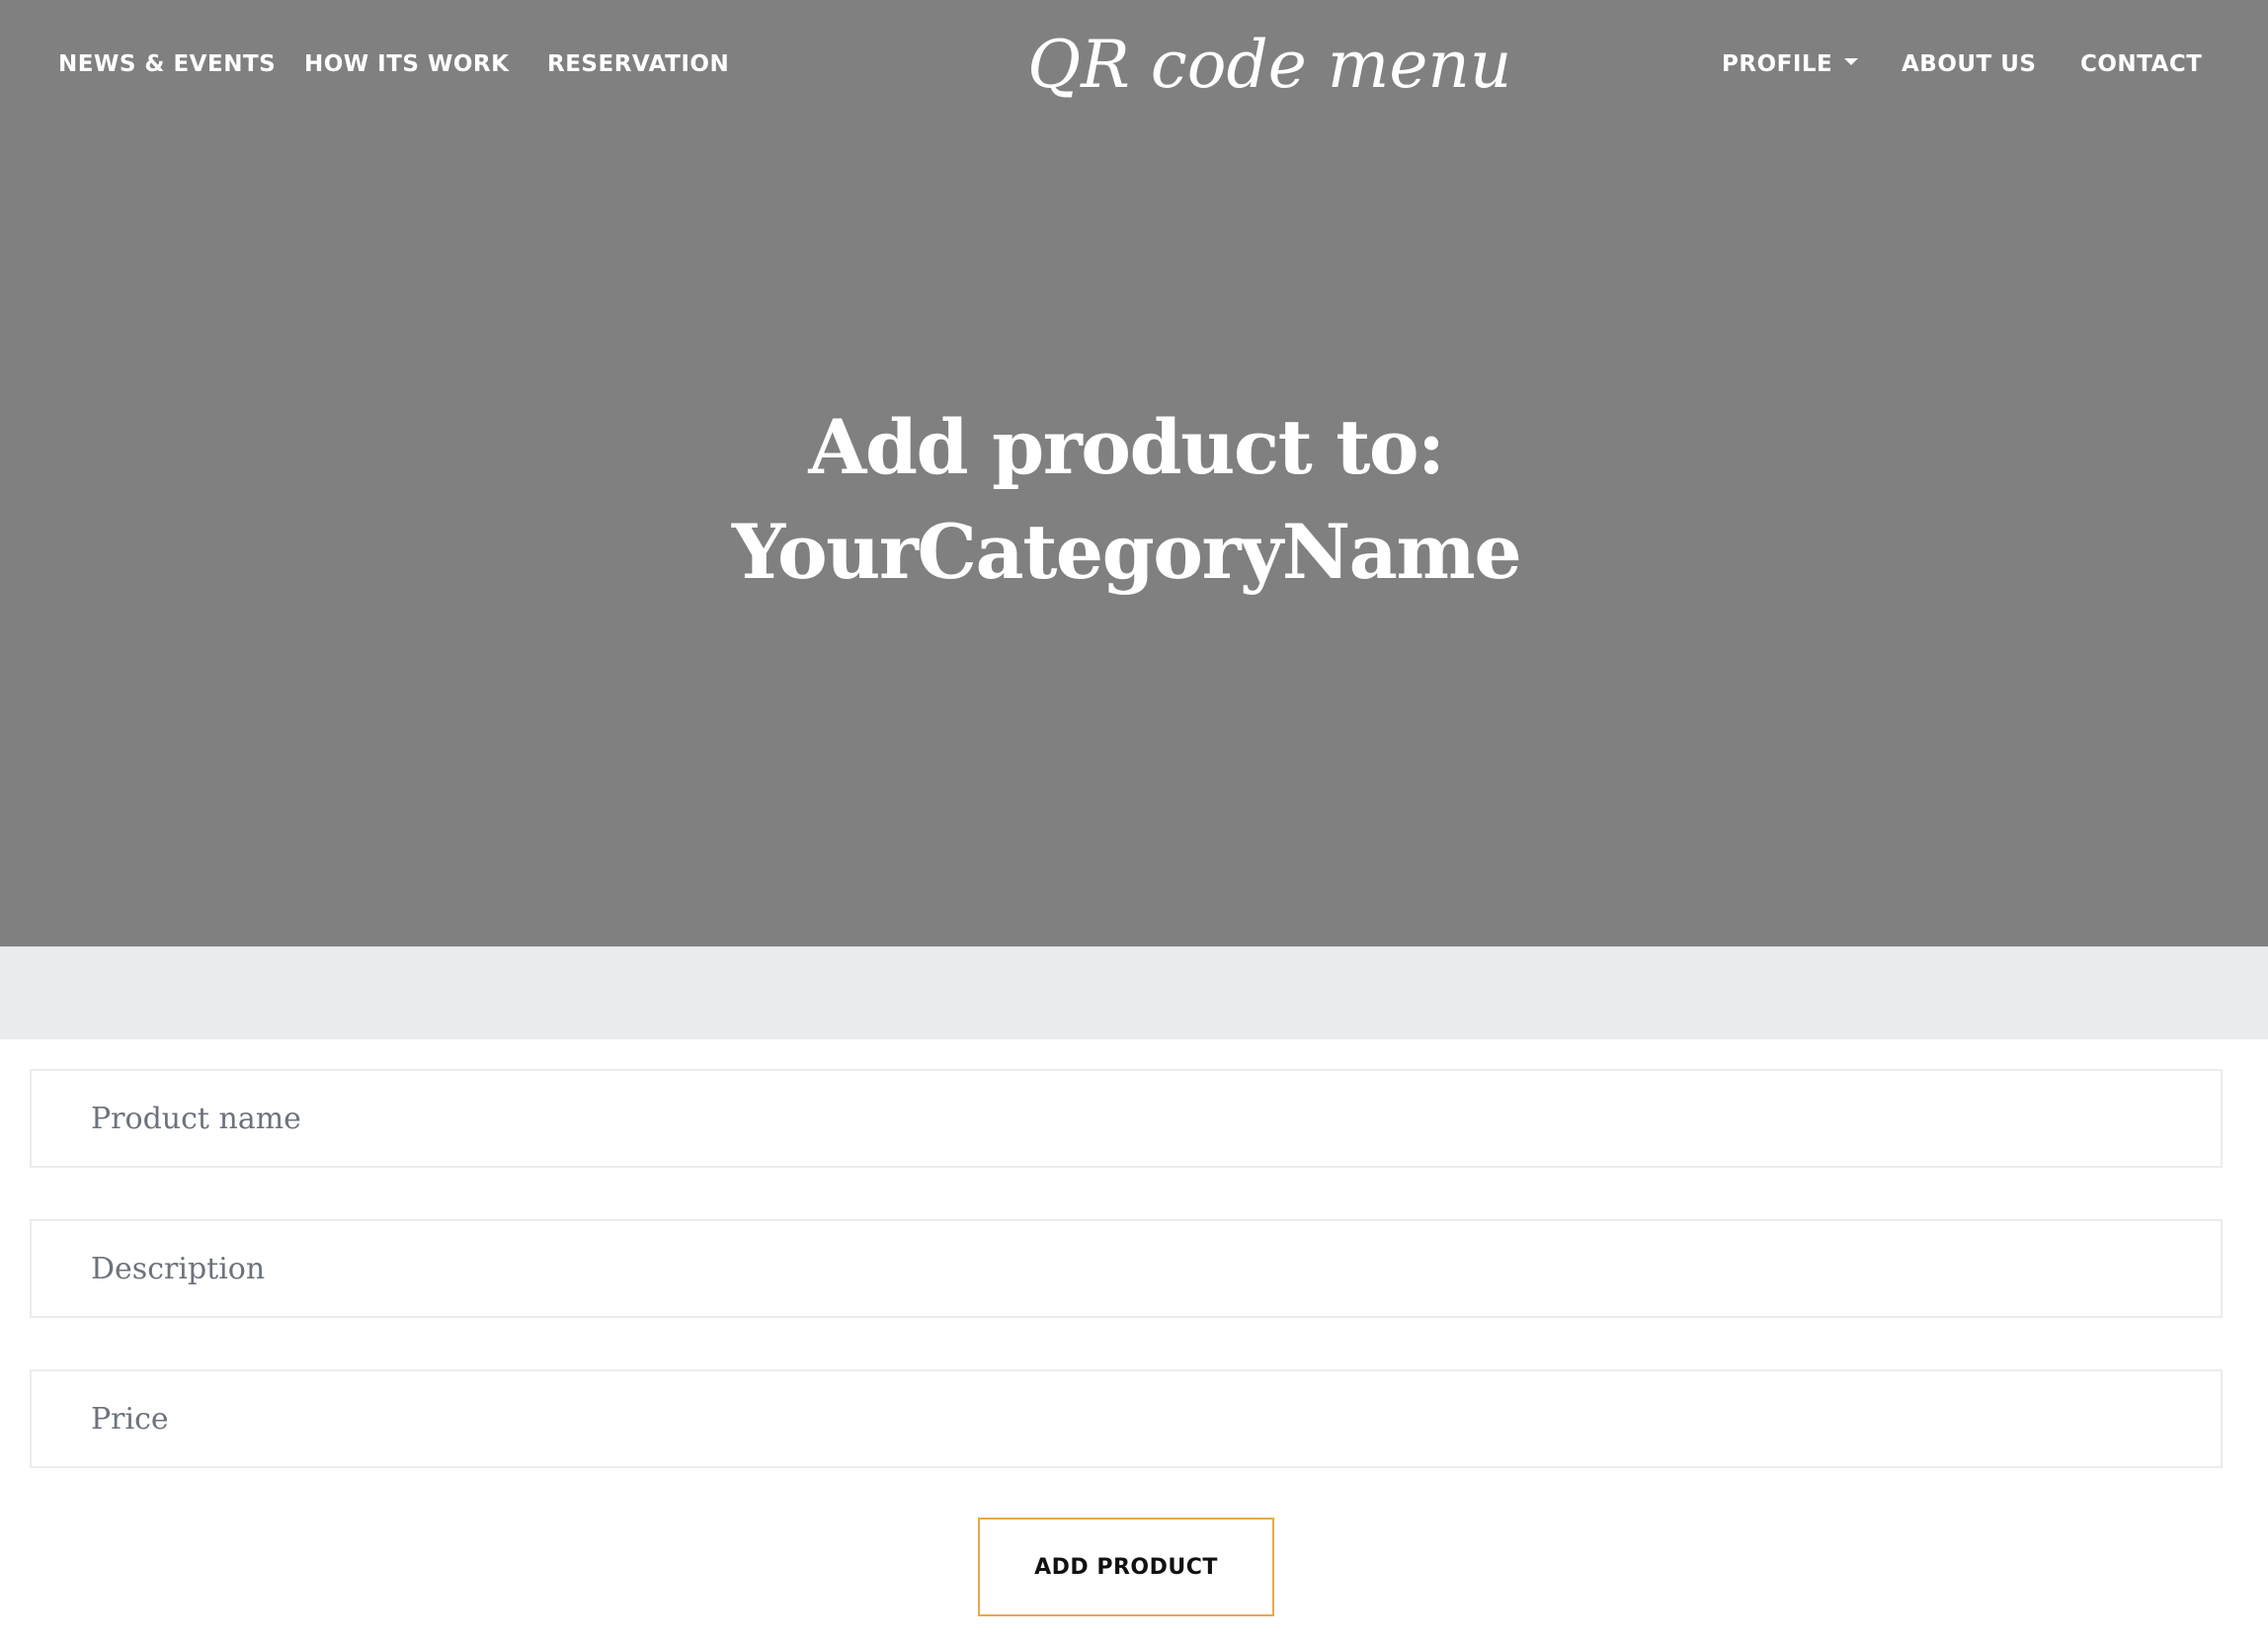  What do you see at coordinates (1970, 64) in the screenshot?
I see `nav-about-us-link: ABOUT US` at bounding box center [1970, 64].